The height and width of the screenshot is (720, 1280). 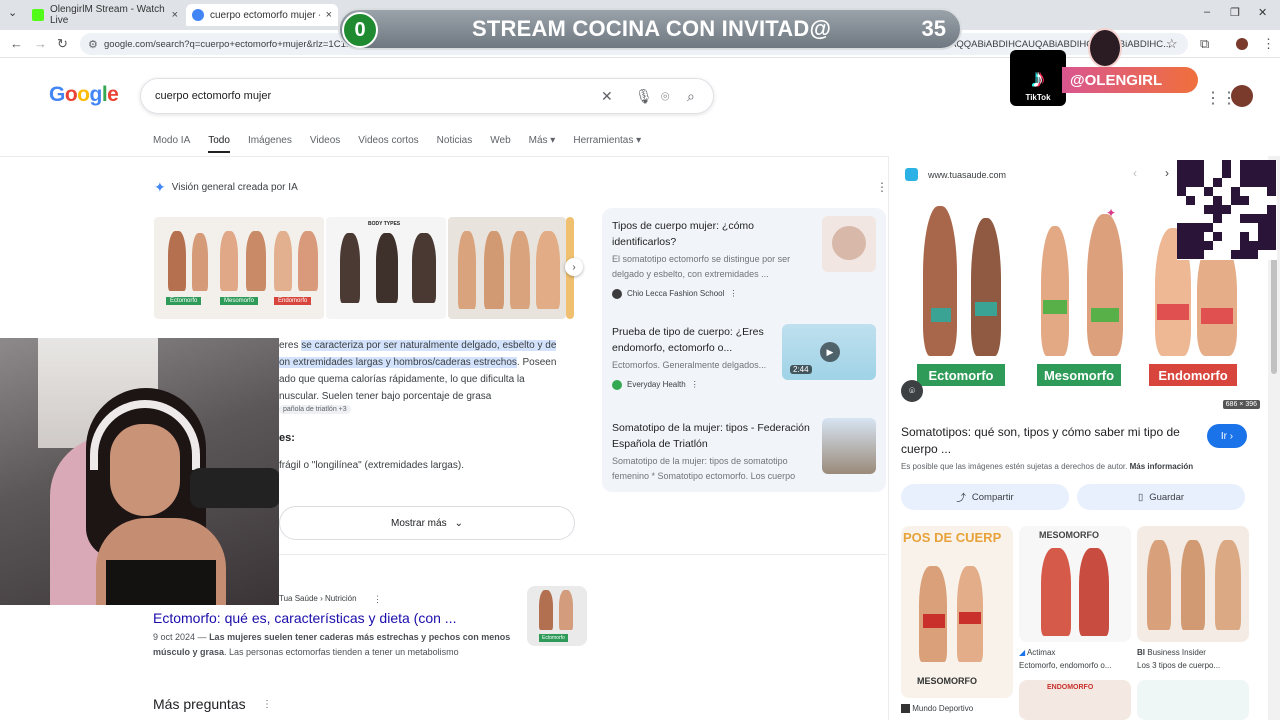 I want to click on more-info-link: Más información, so click(x=1162, y=466).